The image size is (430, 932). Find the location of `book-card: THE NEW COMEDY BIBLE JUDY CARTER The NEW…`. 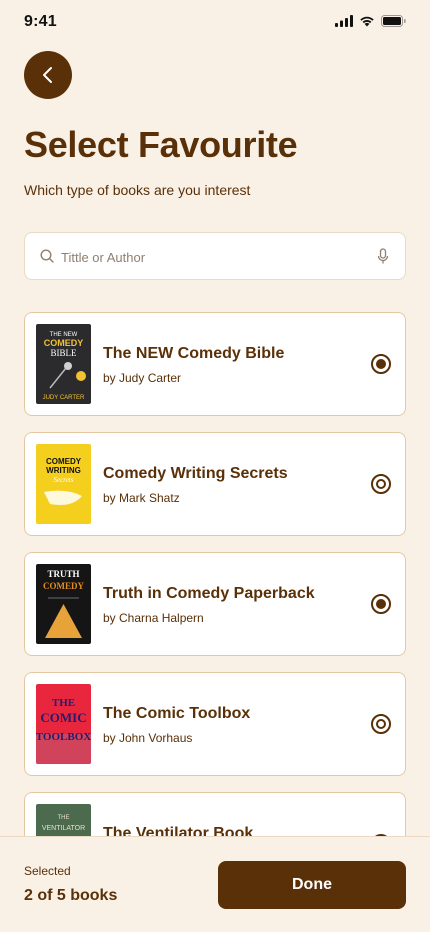

book-card: THE NEW COMEDY BIBLE JUDY CARTER The NEW… is located at coordinates (215, 364).